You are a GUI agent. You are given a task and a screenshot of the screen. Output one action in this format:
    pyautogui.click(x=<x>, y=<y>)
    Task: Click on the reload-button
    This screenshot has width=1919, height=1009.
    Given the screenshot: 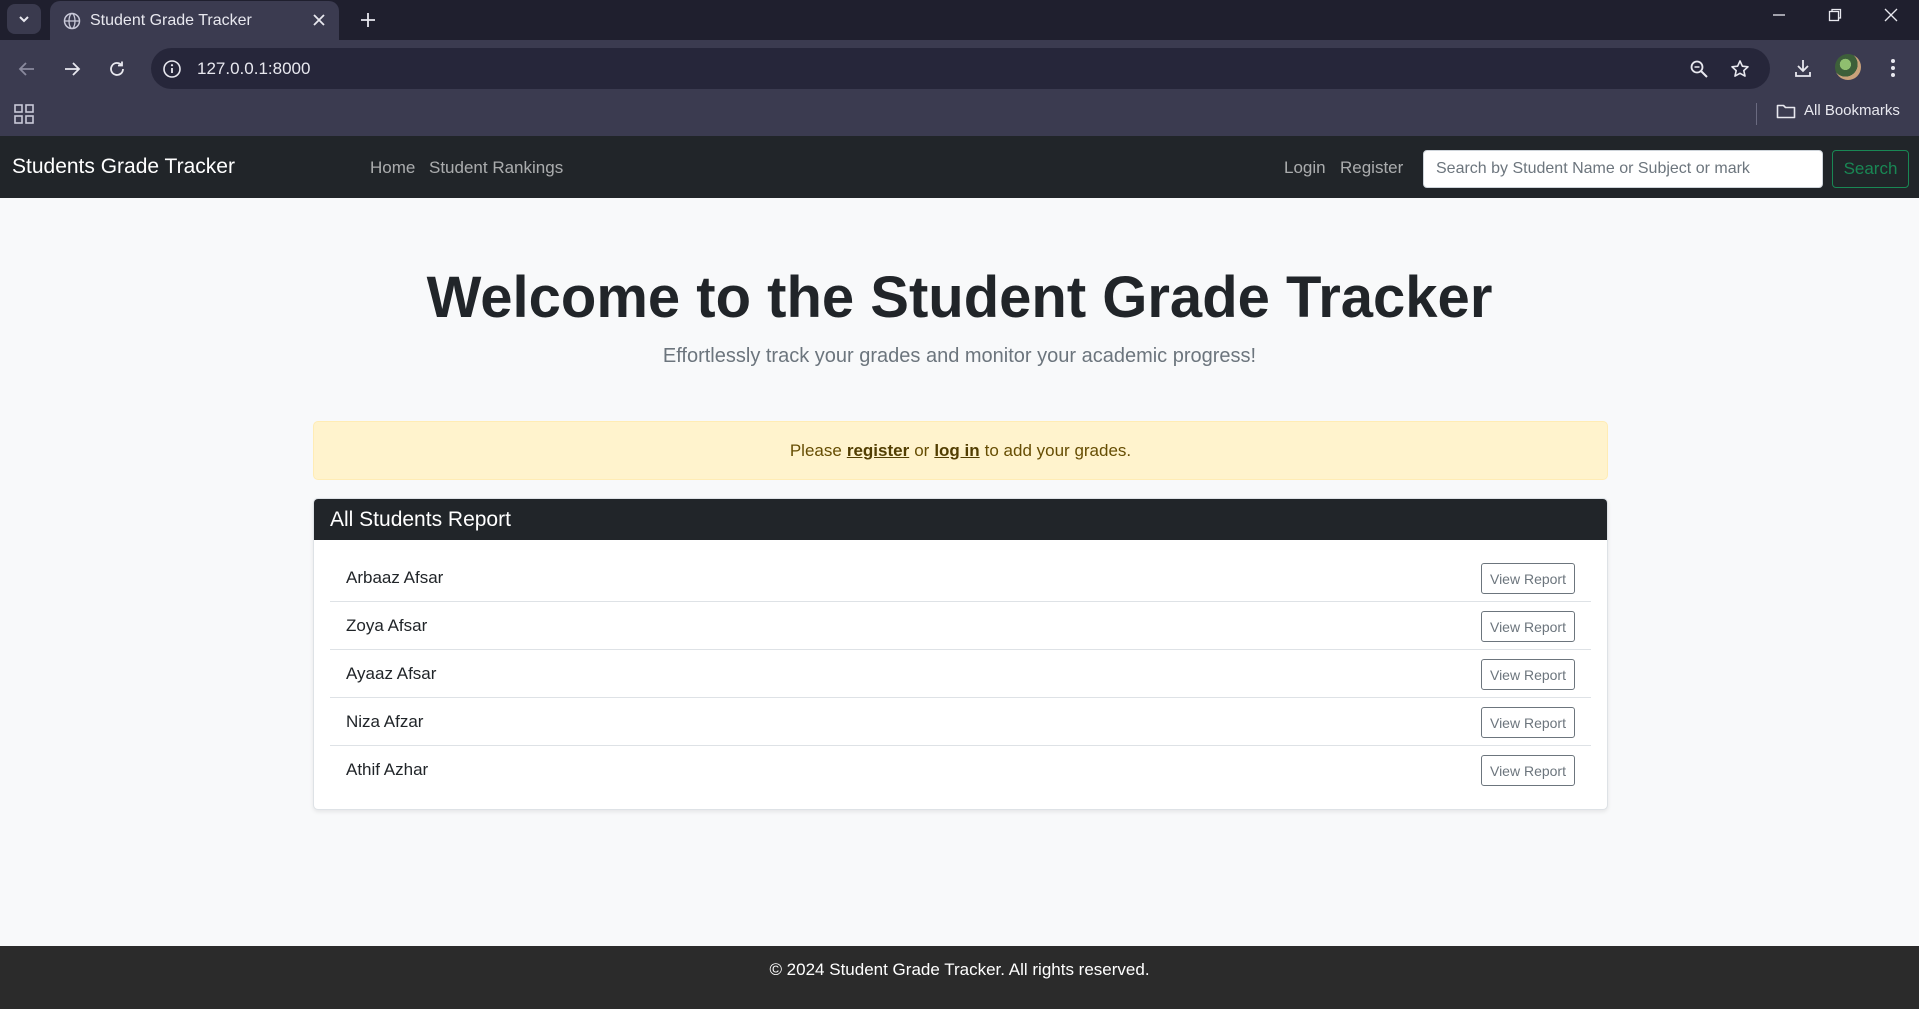 What is the action you would take?
    pyautogui.click(x=117, y=69)
    